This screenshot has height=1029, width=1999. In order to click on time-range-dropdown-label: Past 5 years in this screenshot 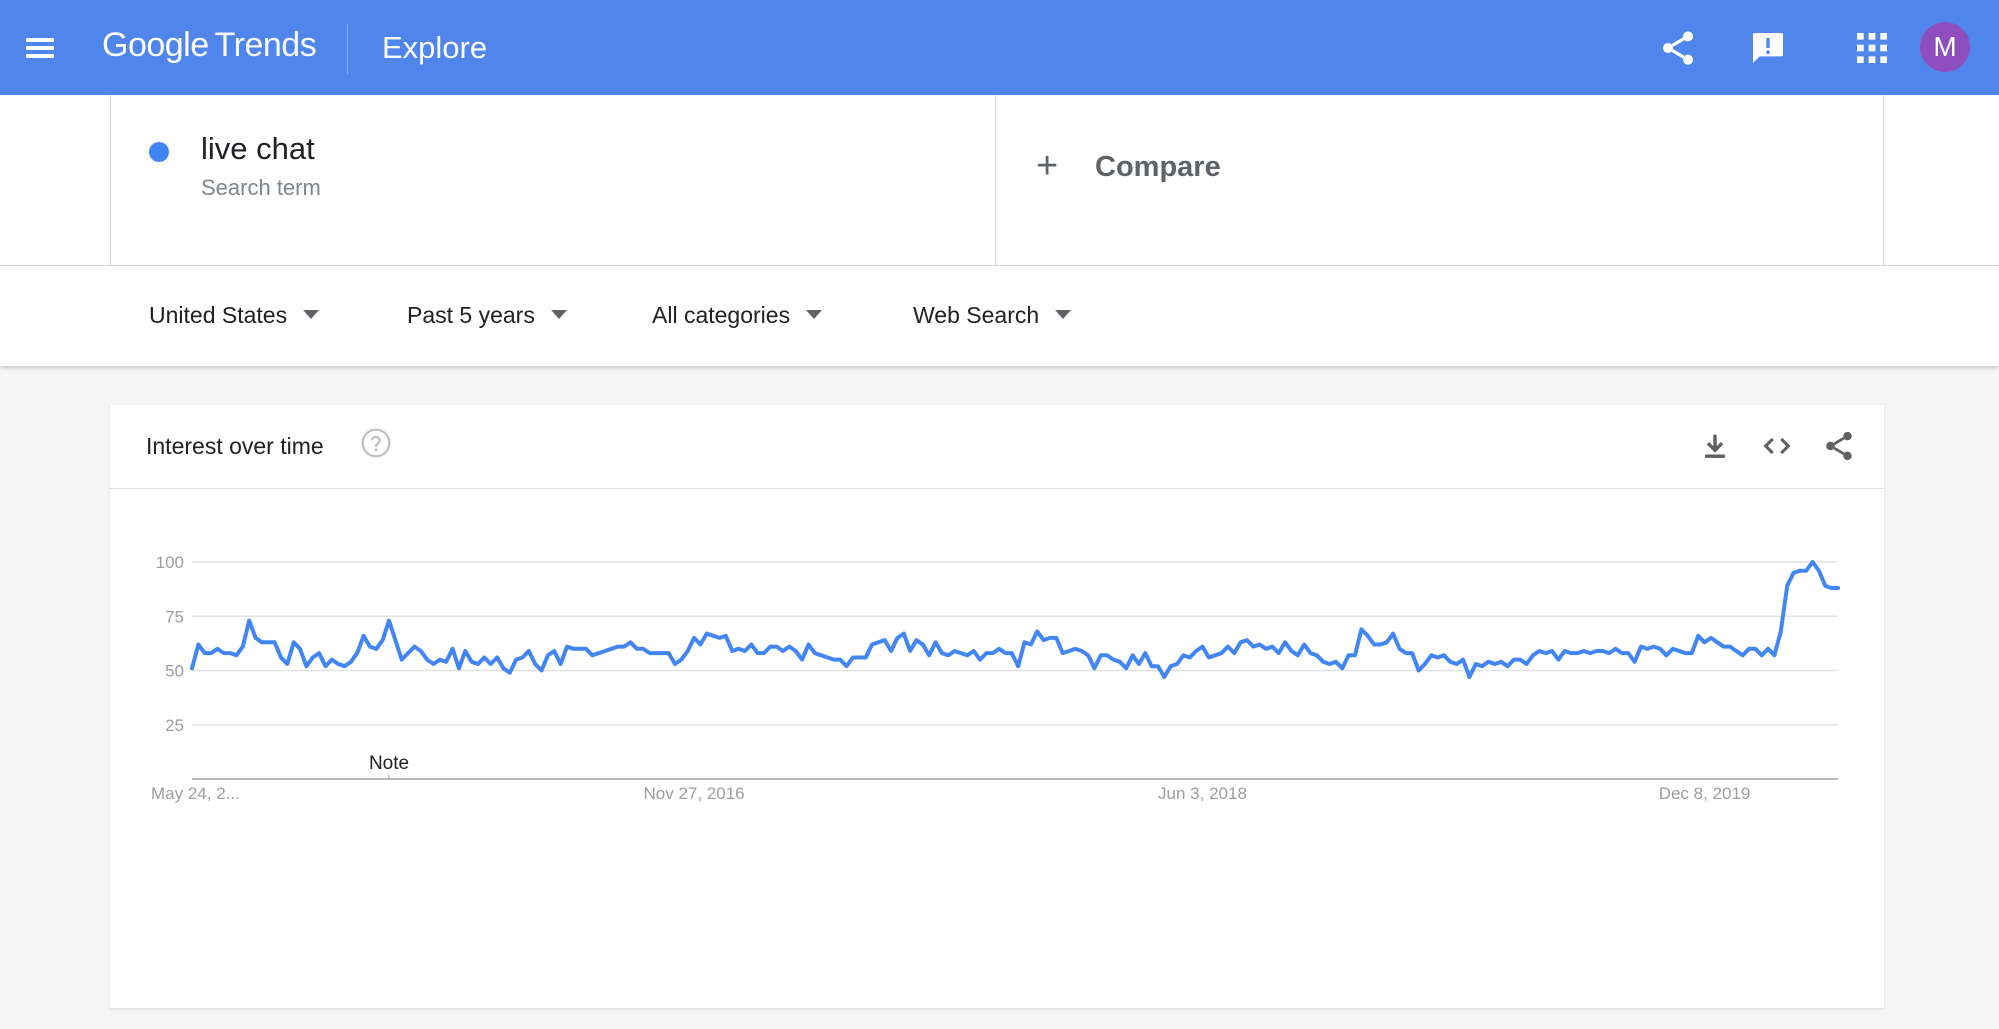, I will do `click(471, 315)`.